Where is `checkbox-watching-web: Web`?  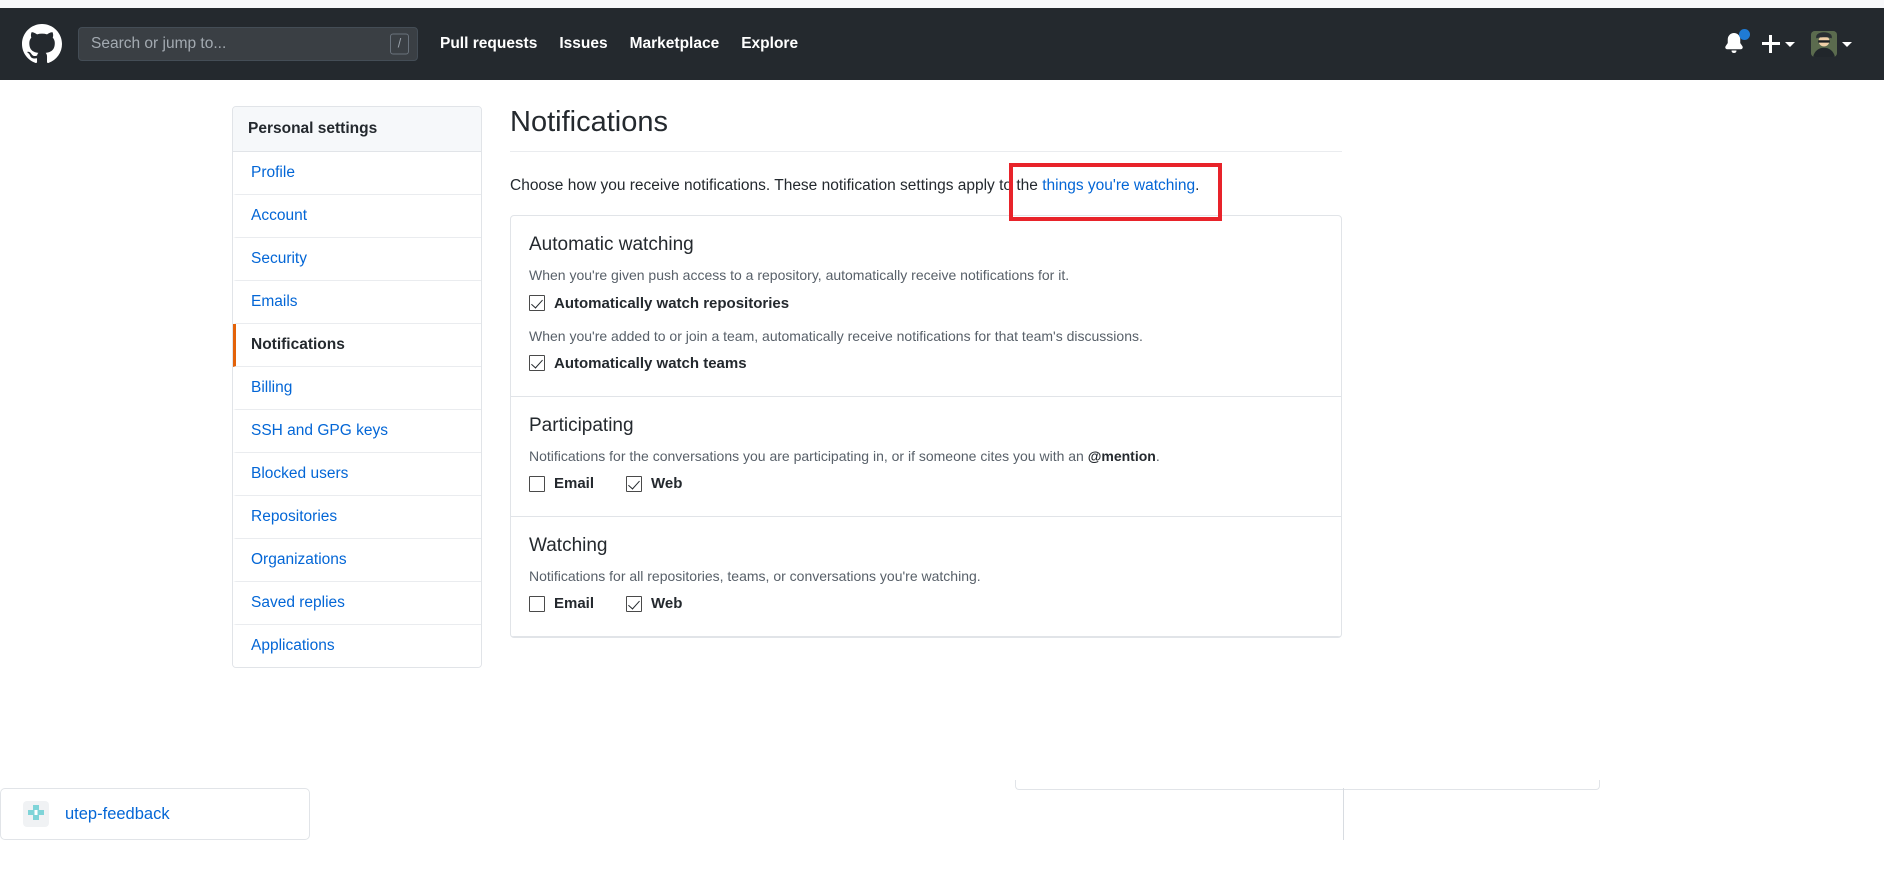 checkbox-watching-web: Web is located at coordinates (654, 603).